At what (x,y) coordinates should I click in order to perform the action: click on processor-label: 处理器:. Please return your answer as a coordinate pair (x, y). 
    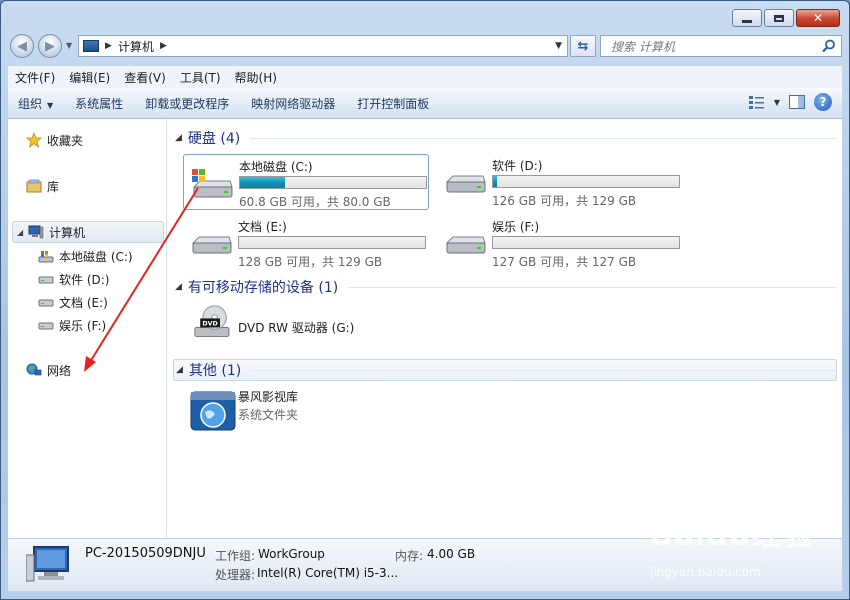
    Looking at the image, I should click on (235, 575).